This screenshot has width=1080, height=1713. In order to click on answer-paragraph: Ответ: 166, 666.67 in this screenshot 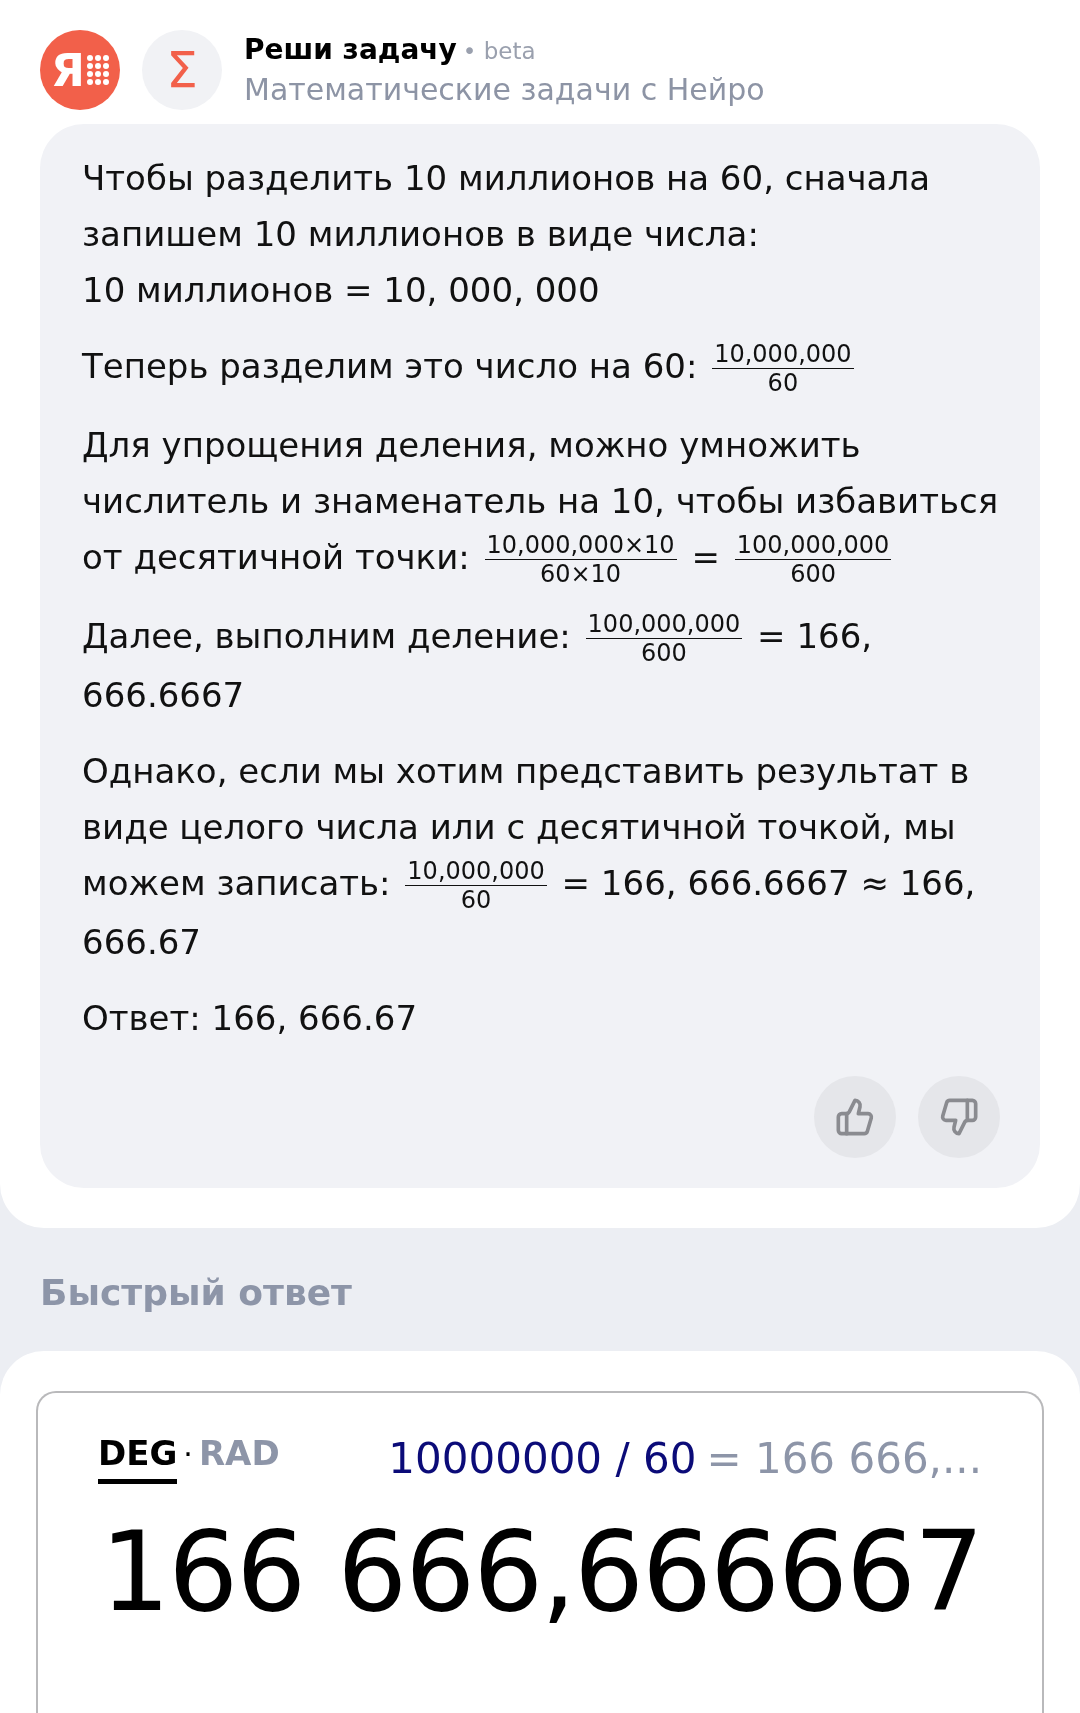, I will do `click(250, 1018)`.